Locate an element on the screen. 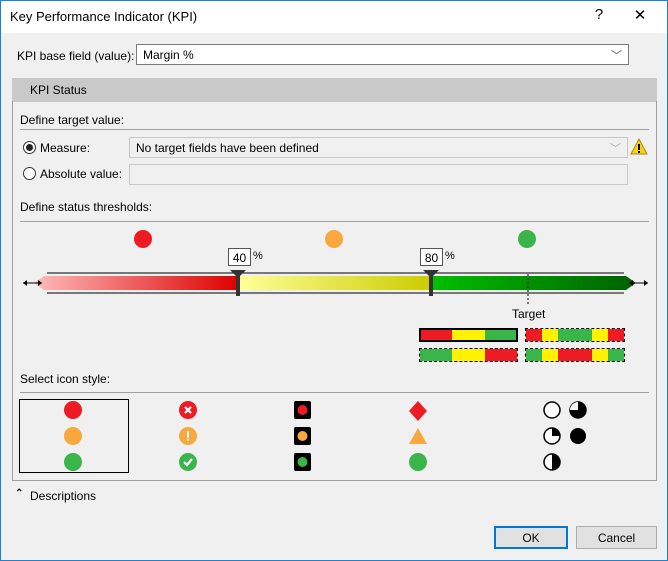 The height and width of the screenshot is (561, 668). low-threshold-unit: % is located at coordinates (258, 256).